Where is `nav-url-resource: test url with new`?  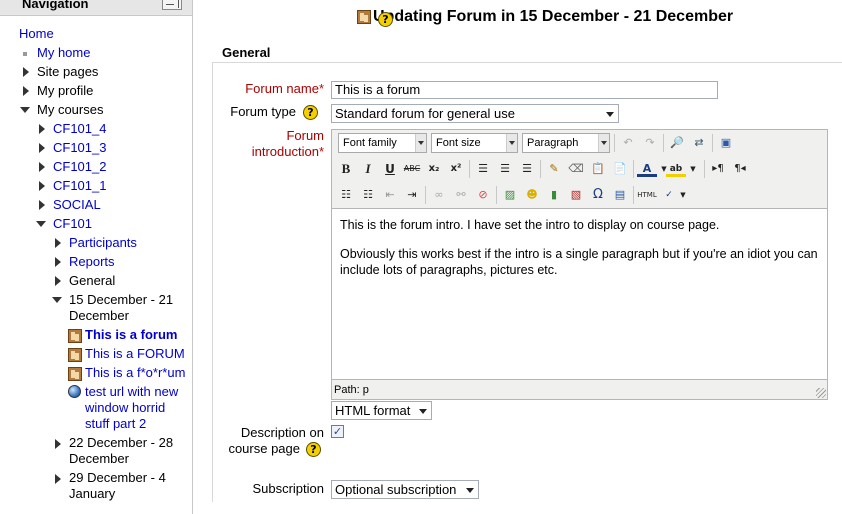 nav-url-resource: test url with new is located at coordinates (131, 392).